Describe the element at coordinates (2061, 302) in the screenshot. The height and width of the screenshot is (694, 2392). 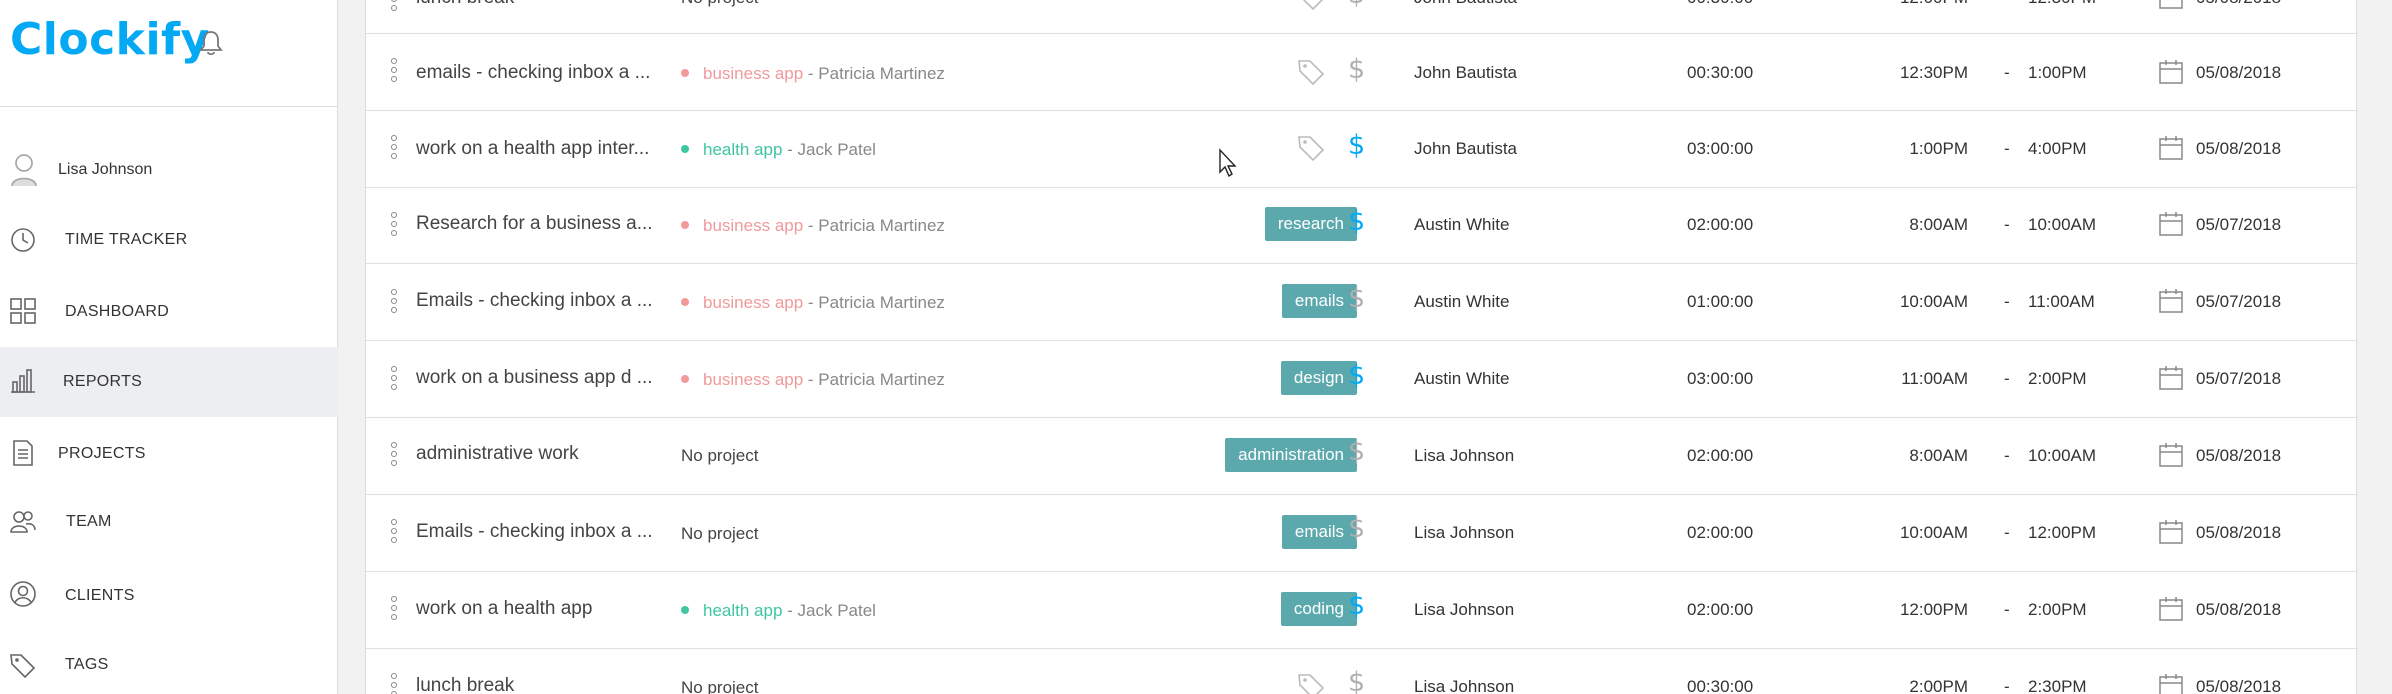
I see `entry-end-time: 11:00AM` at that location.